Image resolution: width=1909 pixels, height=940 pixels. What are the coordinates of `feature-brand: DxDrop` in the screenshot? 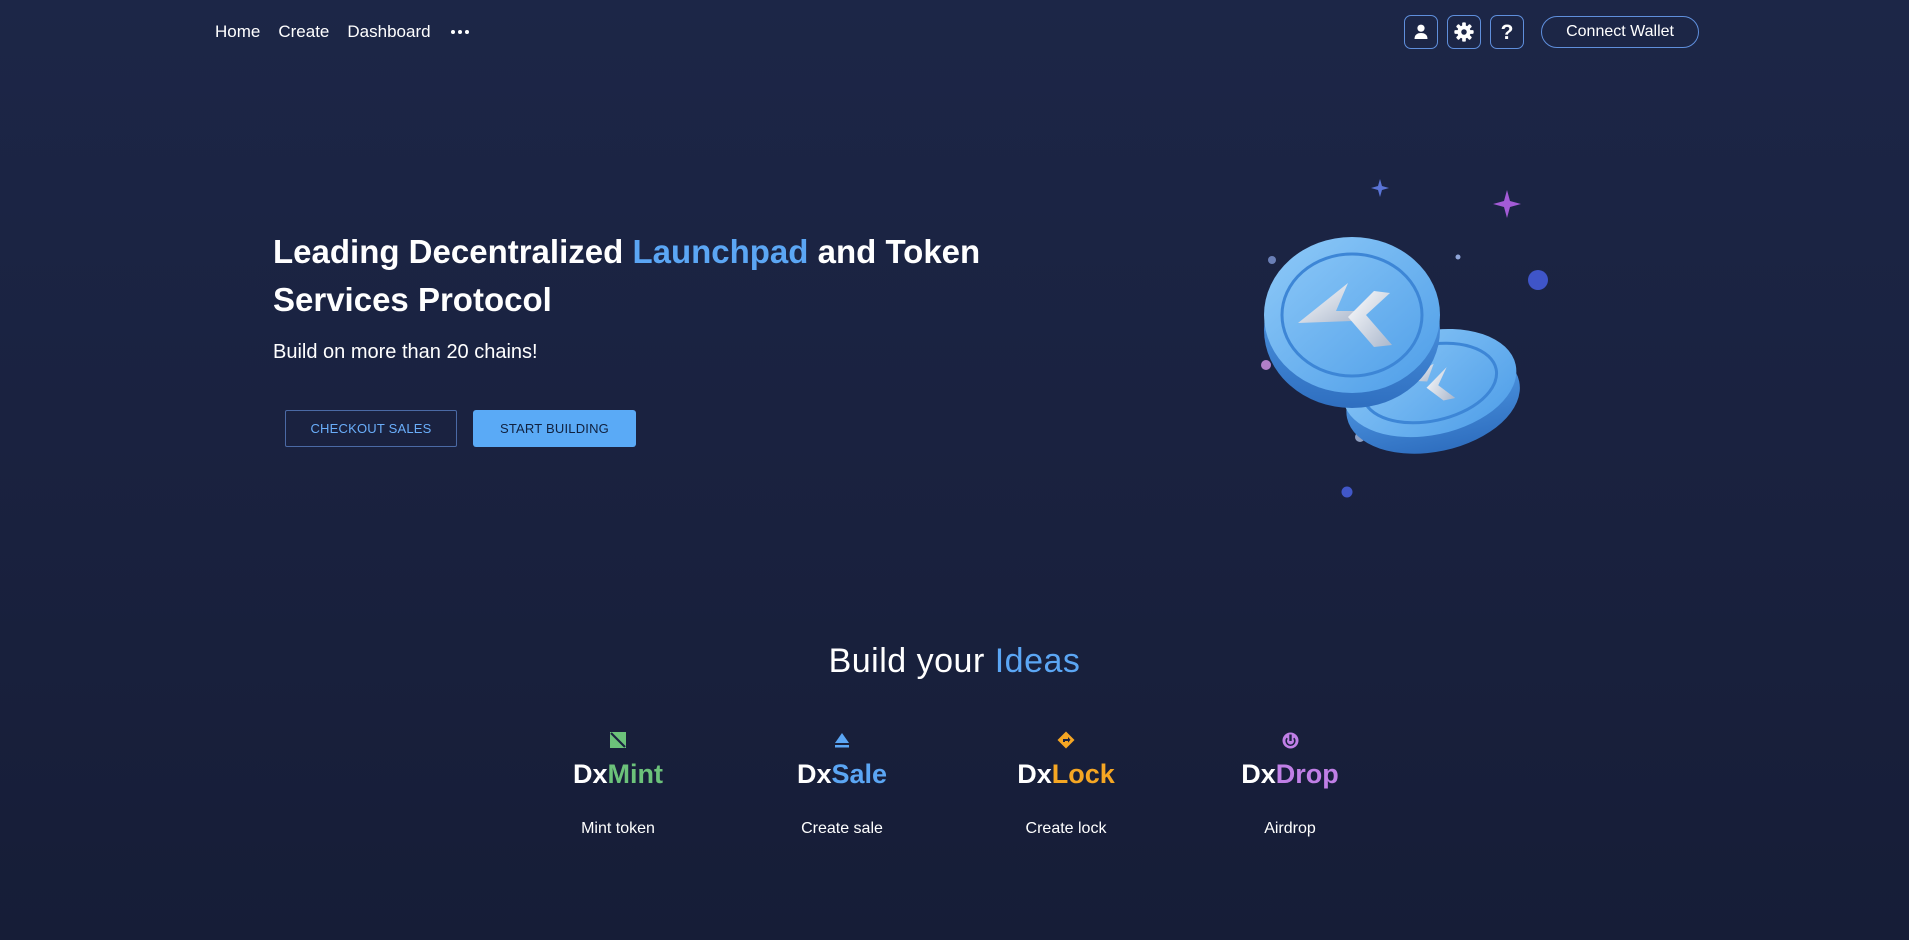 It's located at (1290, 774).